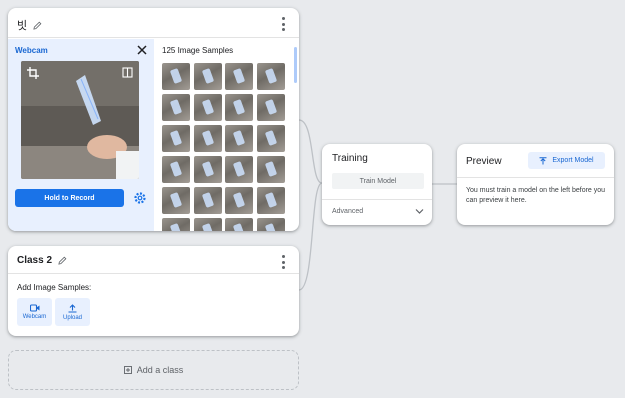 The width and height of the screenshot is (625, 398). What do you see at coordinates (378, 181) in the screenshot?
I see `train-model-button: Train Model` at bounding box center [378, 181].